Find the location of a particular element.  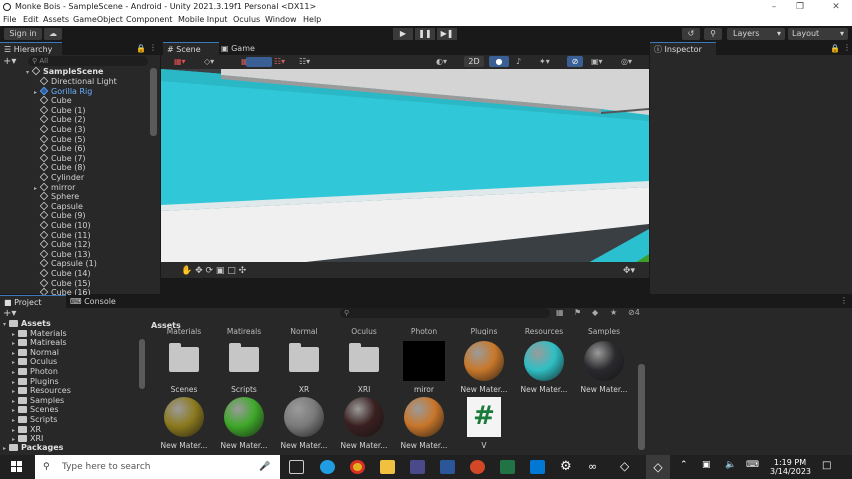

tree-folder: ▸ Oculus is located at coordinates (34, 362).